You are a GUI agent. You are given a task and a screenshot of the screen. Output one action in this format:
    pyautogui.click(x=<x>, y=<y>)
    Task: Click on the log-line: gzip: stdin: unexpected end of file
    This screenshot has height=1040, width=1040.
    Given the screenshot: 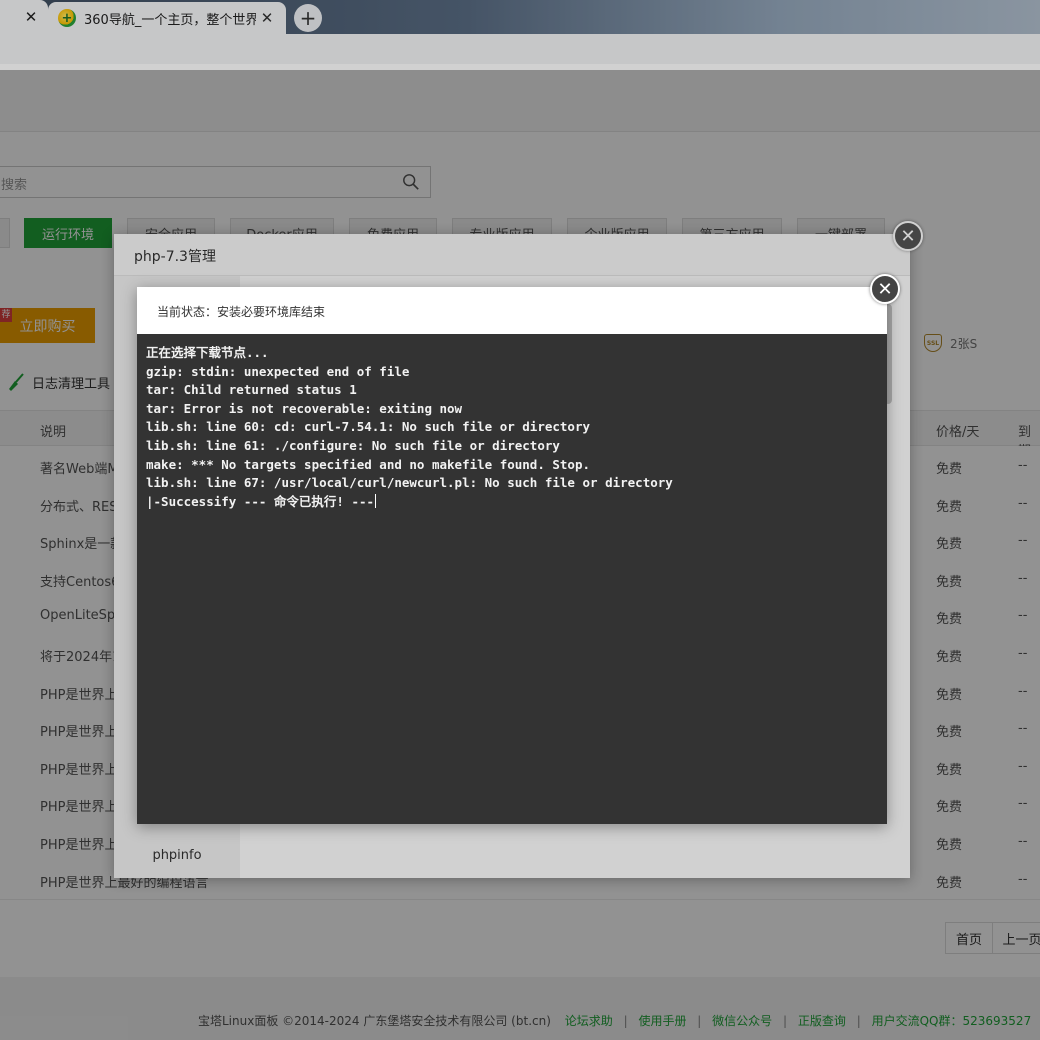 What is the action you would take?
    pyautogui.click(x=278, y=371)
    